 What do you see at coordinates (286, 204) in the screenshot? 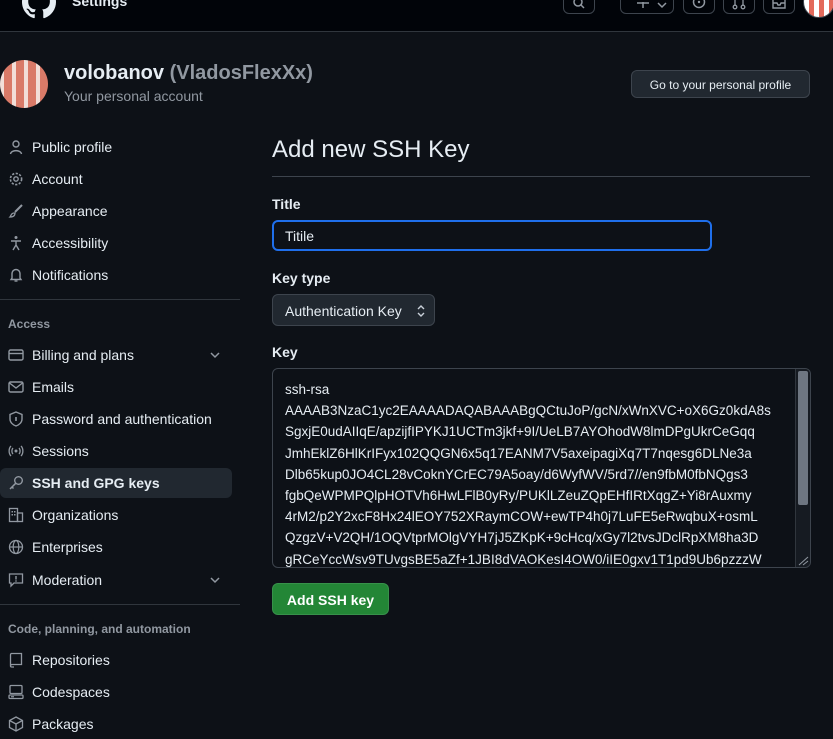
I see `title-label: Title` at bounding box center [286, 204].